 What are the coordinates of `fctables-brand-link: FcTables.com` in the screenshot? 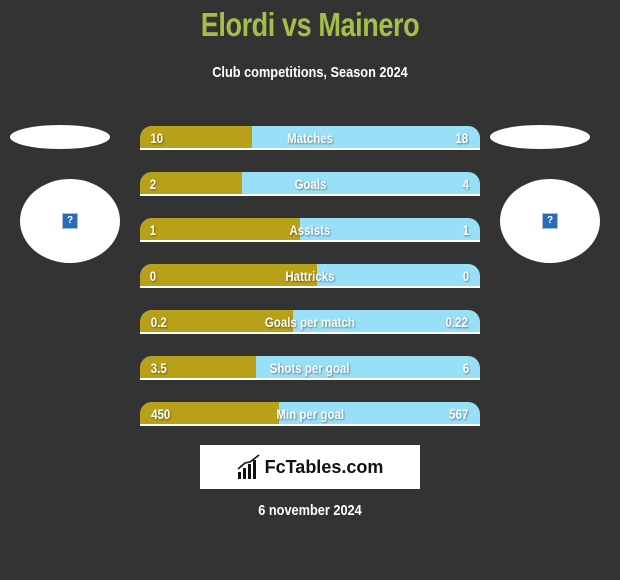 It's located at (310, 467).